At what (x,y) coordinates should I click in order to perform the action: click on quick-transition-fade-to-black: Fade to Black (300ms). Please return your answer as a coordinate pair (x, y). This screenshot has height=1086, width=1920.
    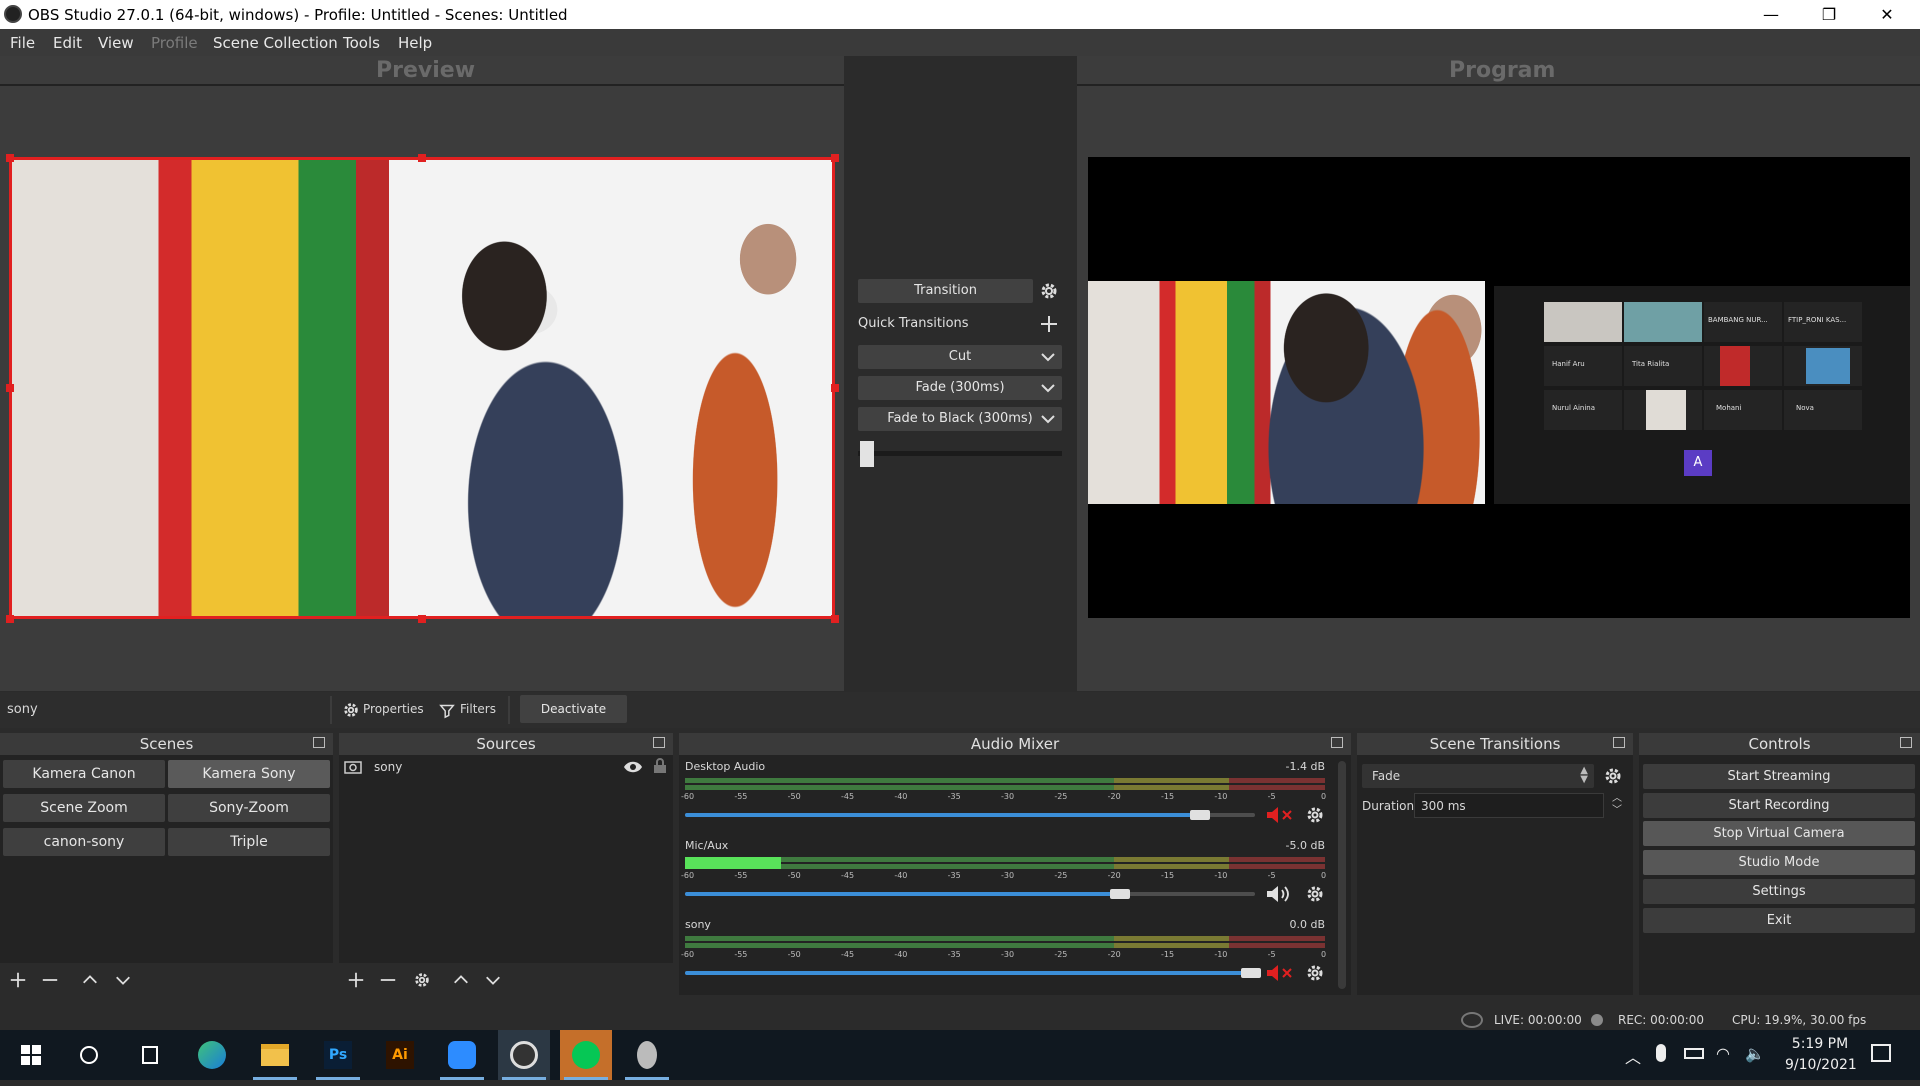
    Looking at the image, I should click on (960, 419).